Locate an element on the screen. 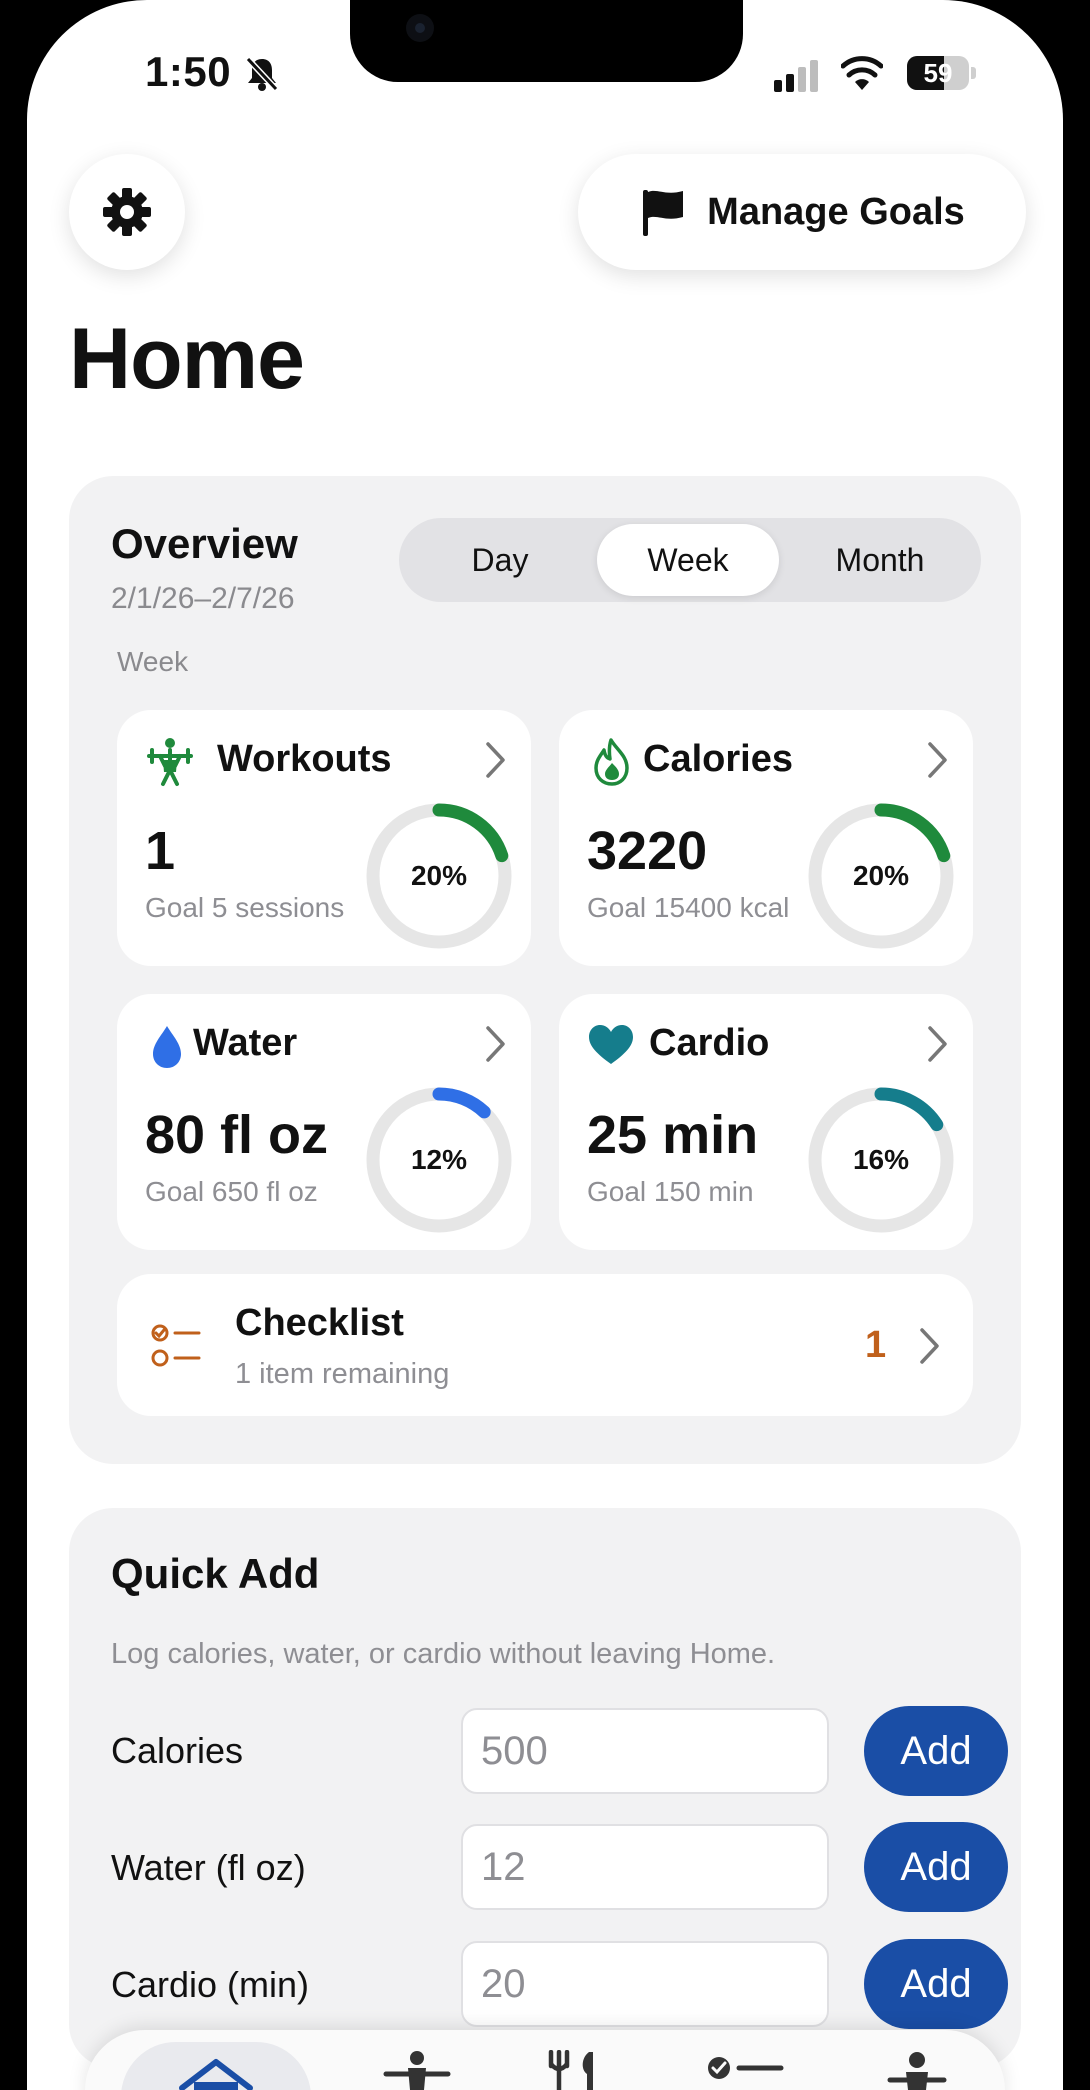 The image size is (1090, 2090). wifi-icon is located at coordinates (862, 73).